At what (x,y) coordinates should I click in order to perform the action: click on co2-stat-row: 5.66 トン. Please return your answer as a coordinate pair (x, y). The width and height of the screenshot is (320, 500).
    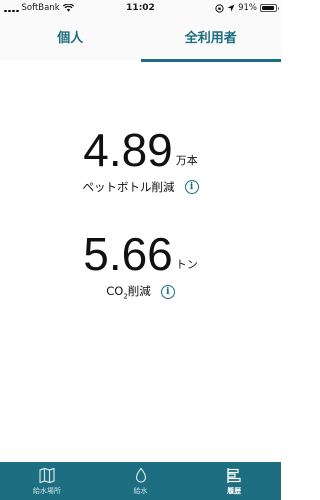
    Looking at the image, I should click on (140, 254).